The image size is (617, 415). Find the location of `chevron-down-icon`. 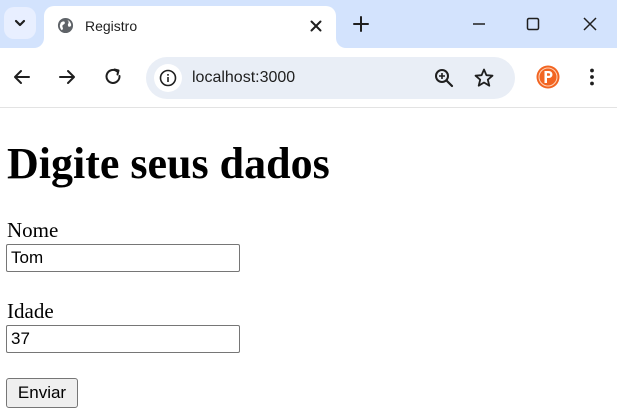

chevron-down-icon is located at coordinates (20, 23).